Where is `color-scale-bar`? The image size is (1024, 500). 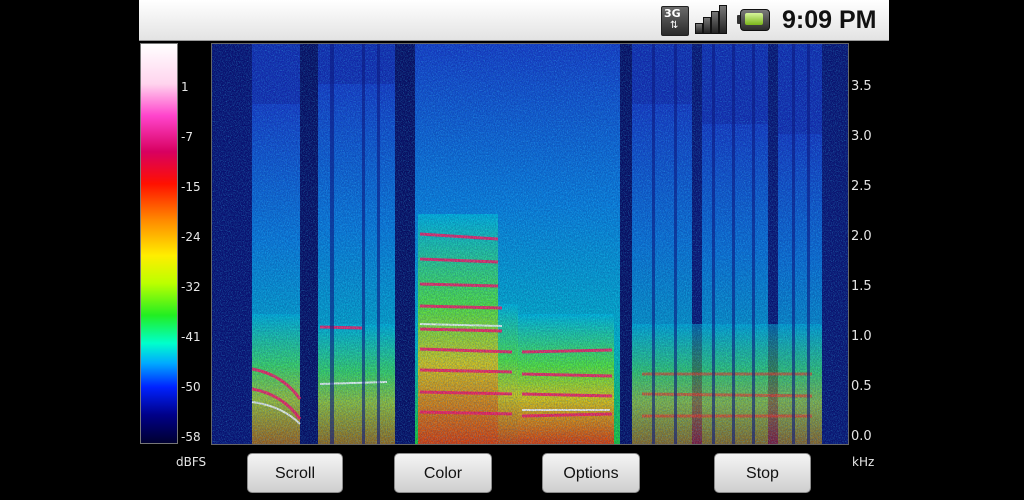
color-scale-bar is located at coordinates (159, 243).